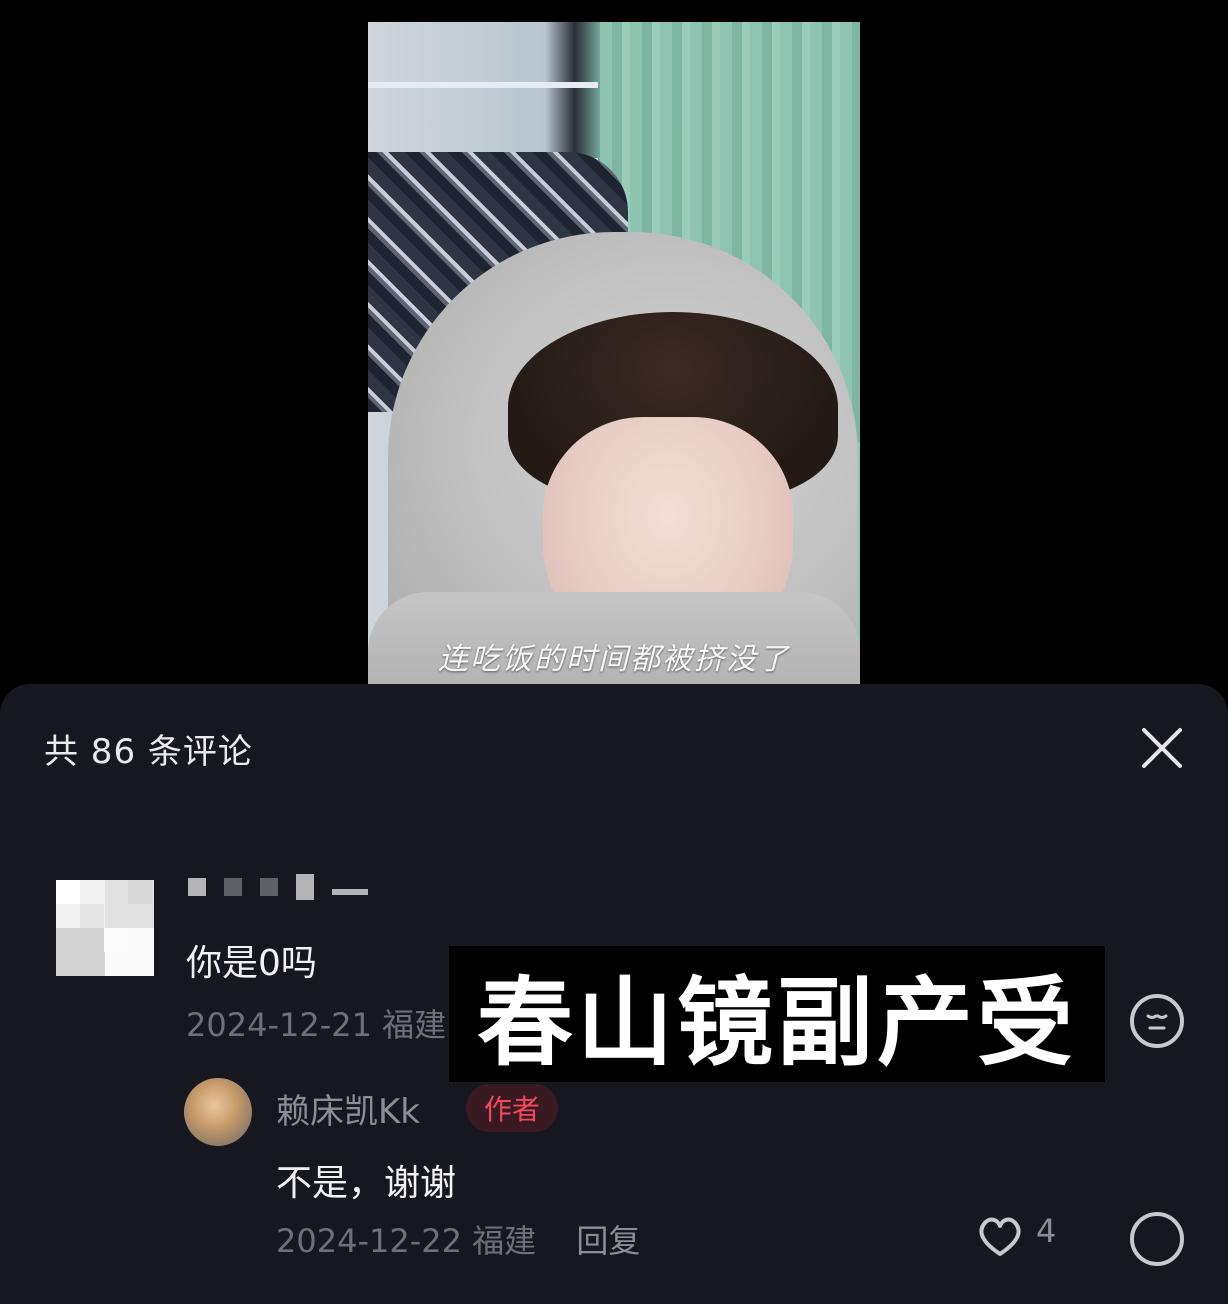  What do you see at coordinates (608, 1241) in the screenshot?
I see `reply-button: 回复` at bounding box center [608, 1241].